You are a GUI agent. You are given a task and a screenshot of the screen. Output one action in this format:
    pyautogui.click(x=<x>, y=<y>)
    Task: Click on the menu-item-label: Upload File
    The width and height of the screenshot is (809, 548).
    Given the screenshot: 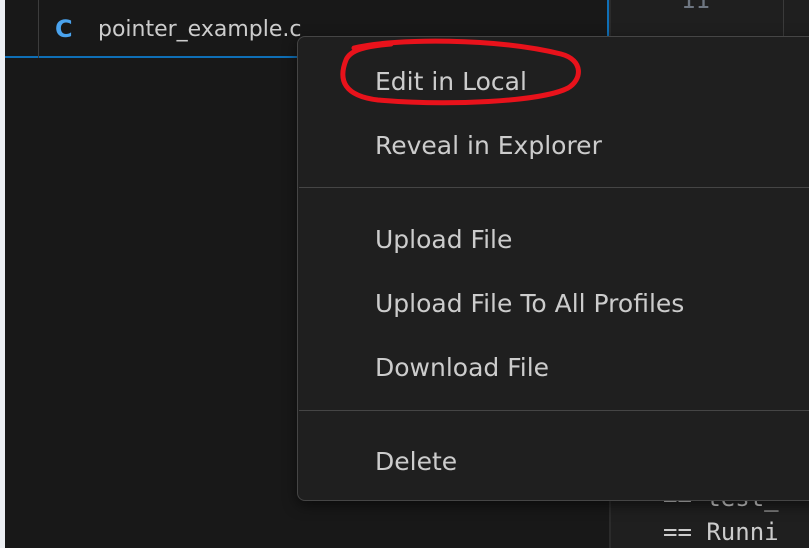 What is the action you would take?
    pyautogui.click(x=444, y=239)
    